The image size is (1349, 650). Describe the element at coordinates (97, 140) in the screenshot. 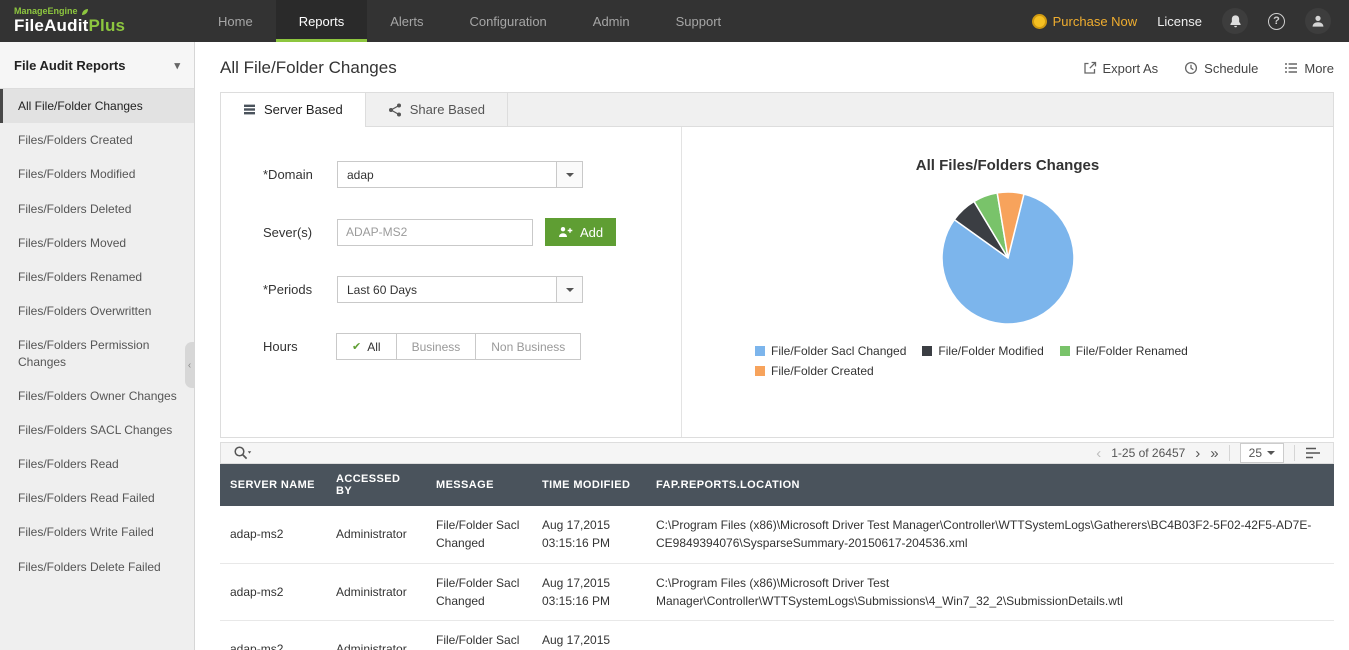

I see `sidebar-item-files-folders-created: Files/Folders Created` at that location.